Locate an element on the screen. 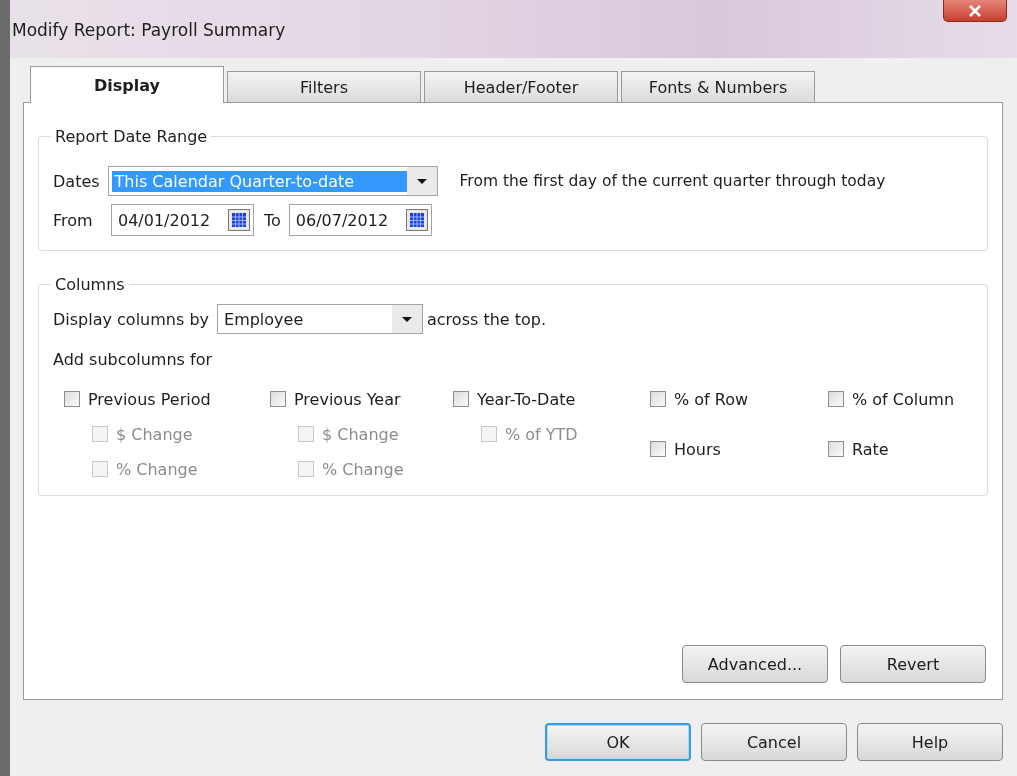  window-title: Modify Report: Payroll Summary is located at coordinates (149, 30).